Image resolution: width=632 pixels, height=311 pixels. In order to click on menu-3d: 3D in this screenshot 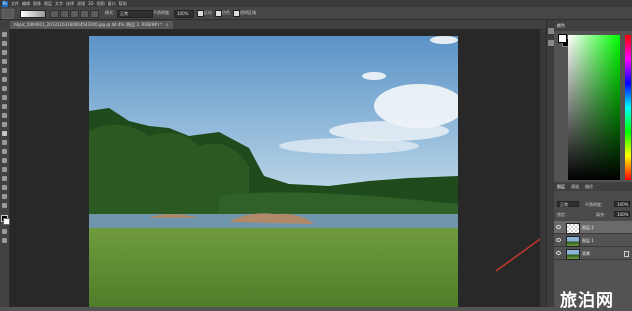, I will do `click(91, 3)`.